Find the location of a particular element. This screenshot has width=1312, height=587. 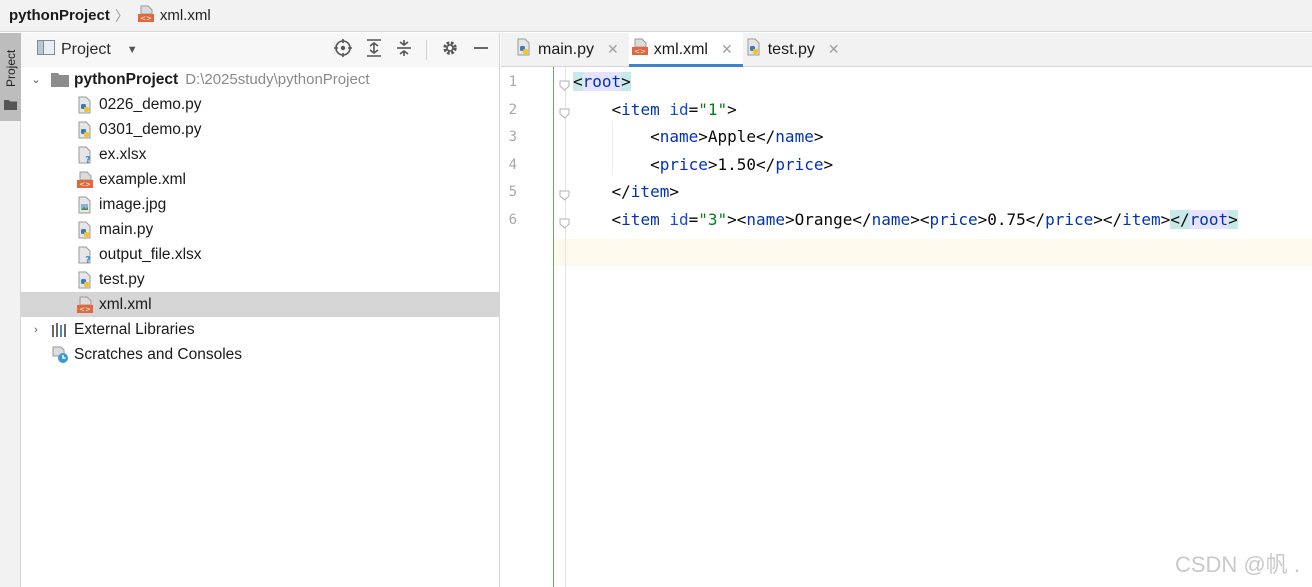

tree-file-row: 0301_demo.py is located at coordinates (260, 129).